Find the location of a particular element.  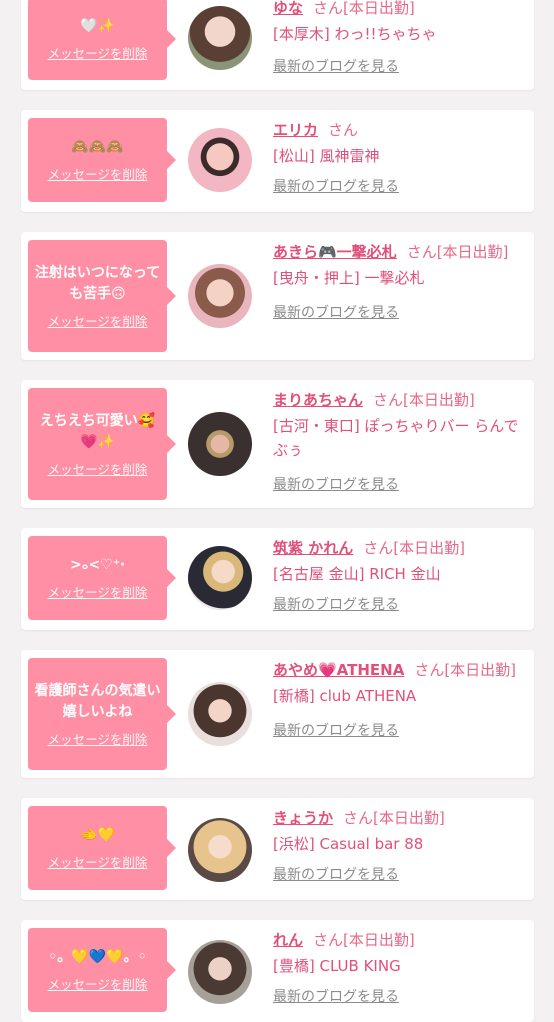

message-text: 🙈🙈🙈 is located at coordinates (97, 147).